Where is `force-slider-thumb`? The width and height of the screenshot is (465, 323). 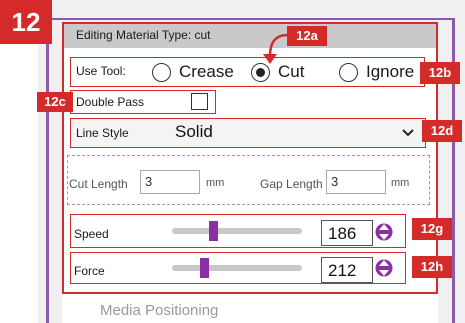
force-slider-thumb is located at coordinates (204, 268).